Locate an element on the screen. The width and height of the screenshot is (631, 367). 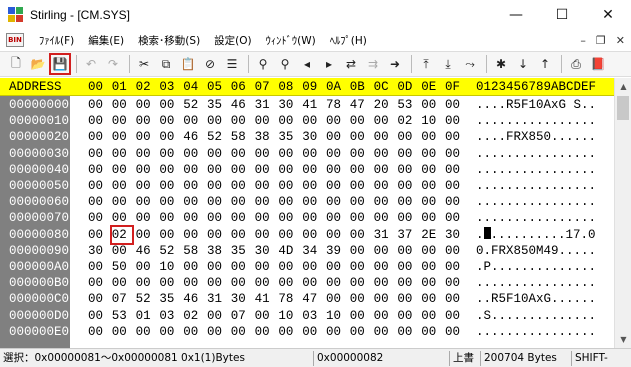
page-jump-button: ⤳ is located at coordinates (470, 64).